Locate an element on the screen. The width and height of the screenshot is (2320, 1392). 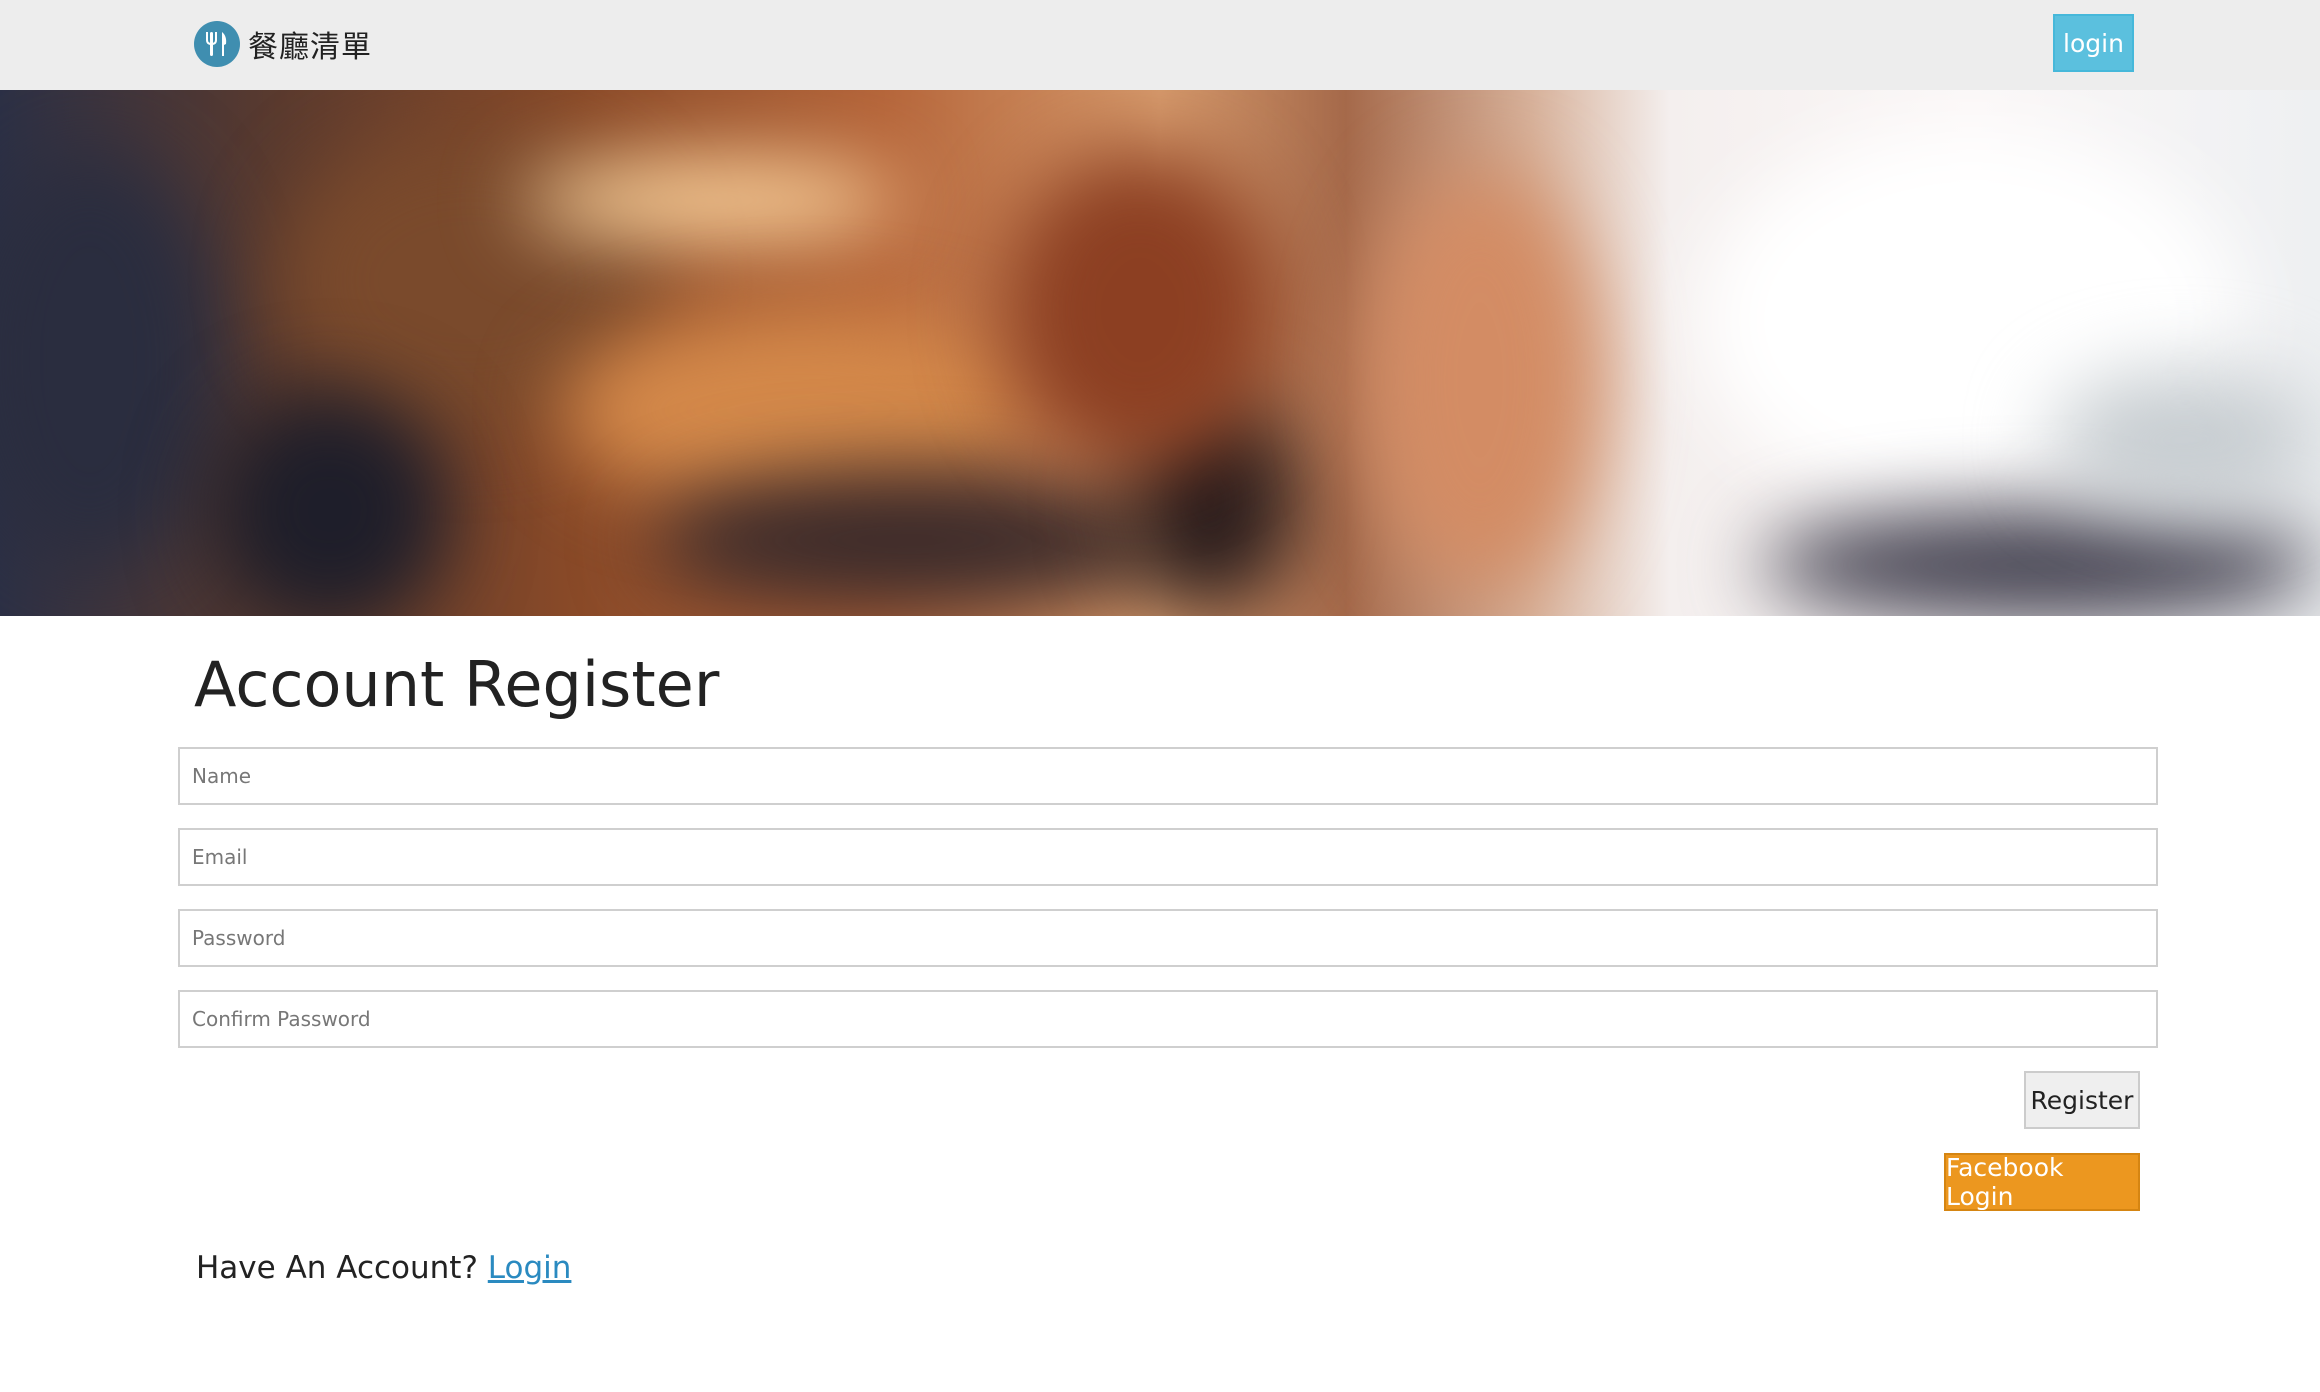
email-field is located at coordinates (1168, 857).